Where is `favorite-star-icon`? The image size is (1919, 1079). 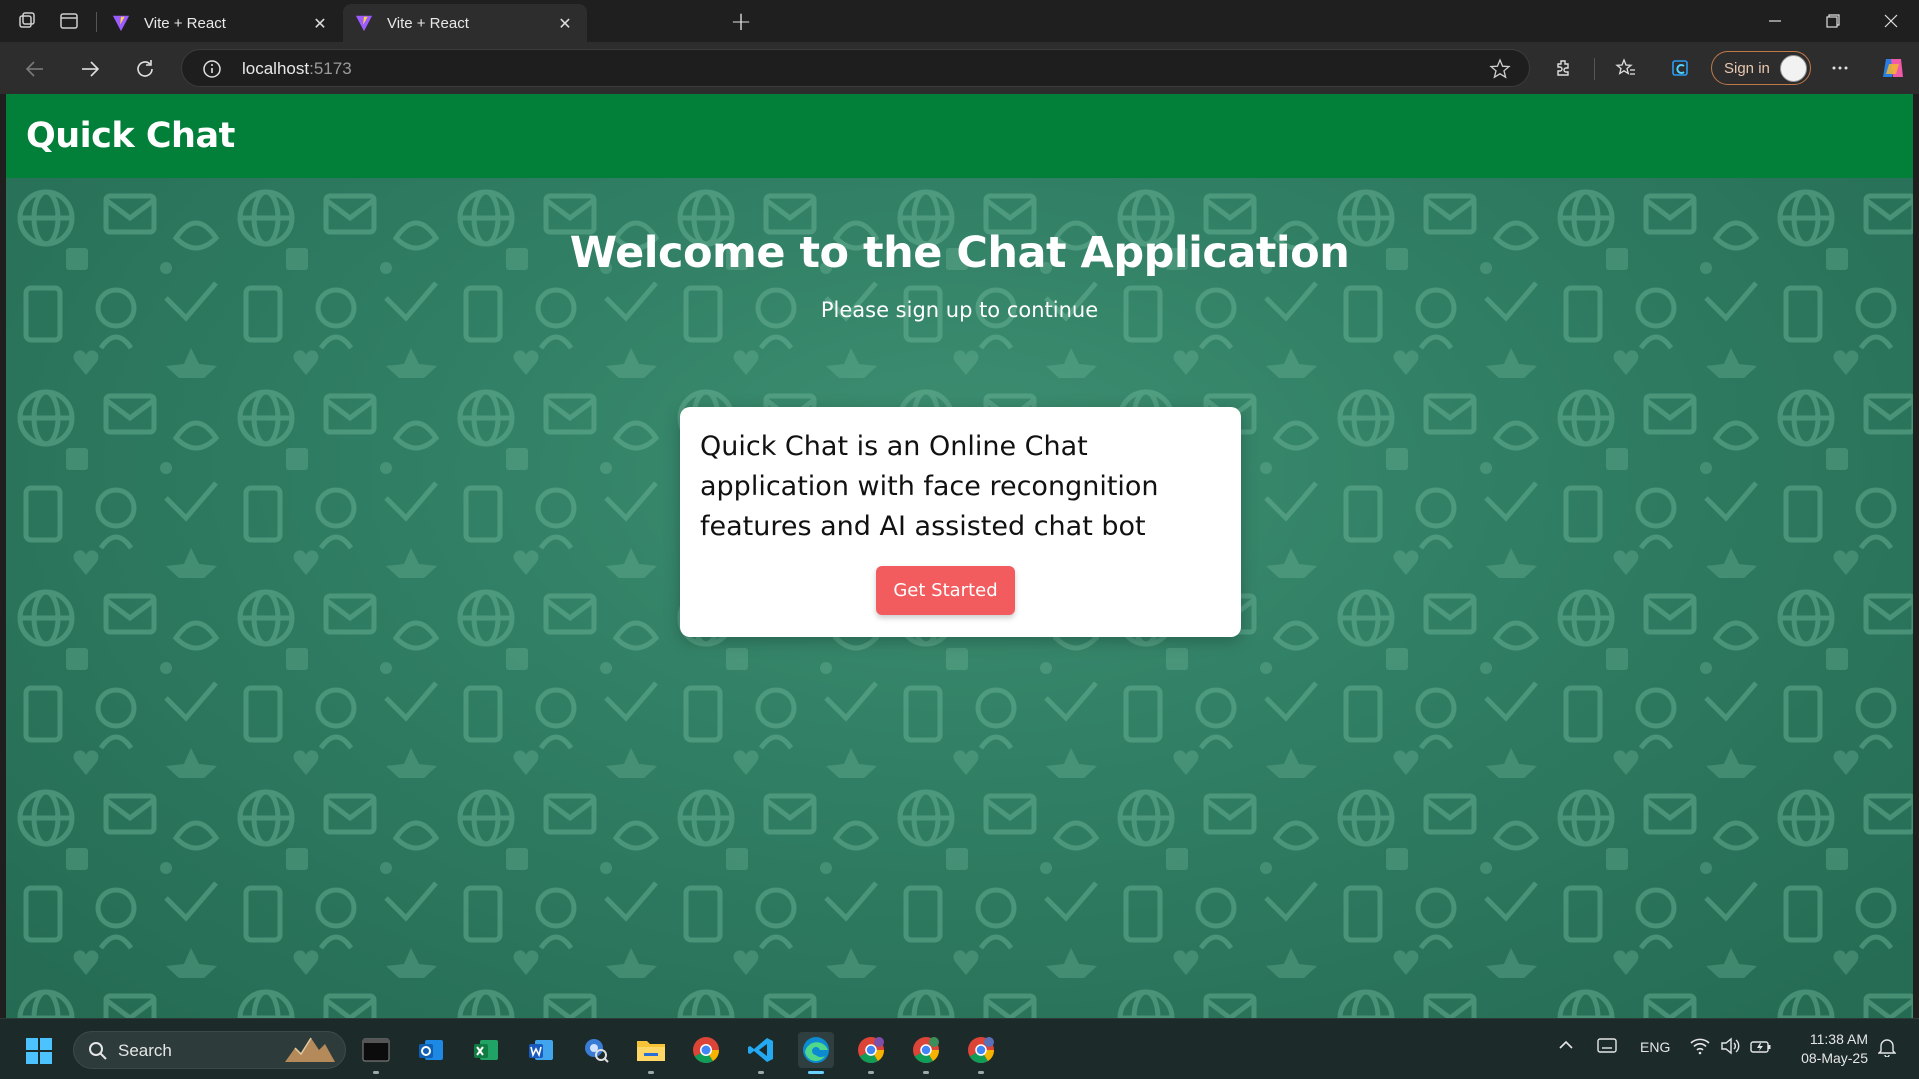 favorite-star-icon is located at coordinates (1500, 69).